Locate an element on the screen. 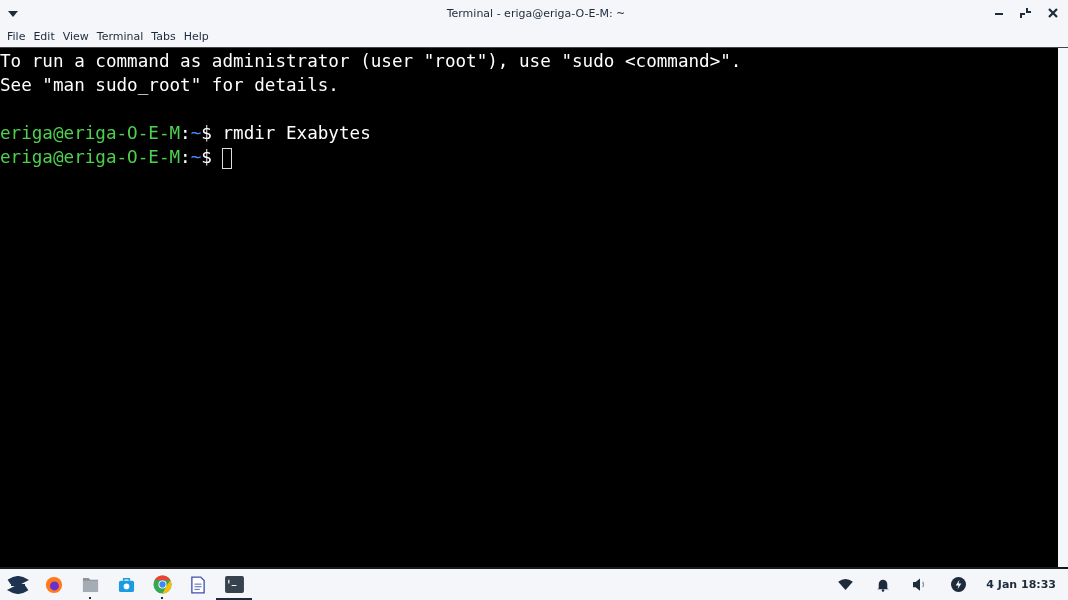 This screenshot has height=600, width=1068. lightning-icon is located at coordinates (959, 584).